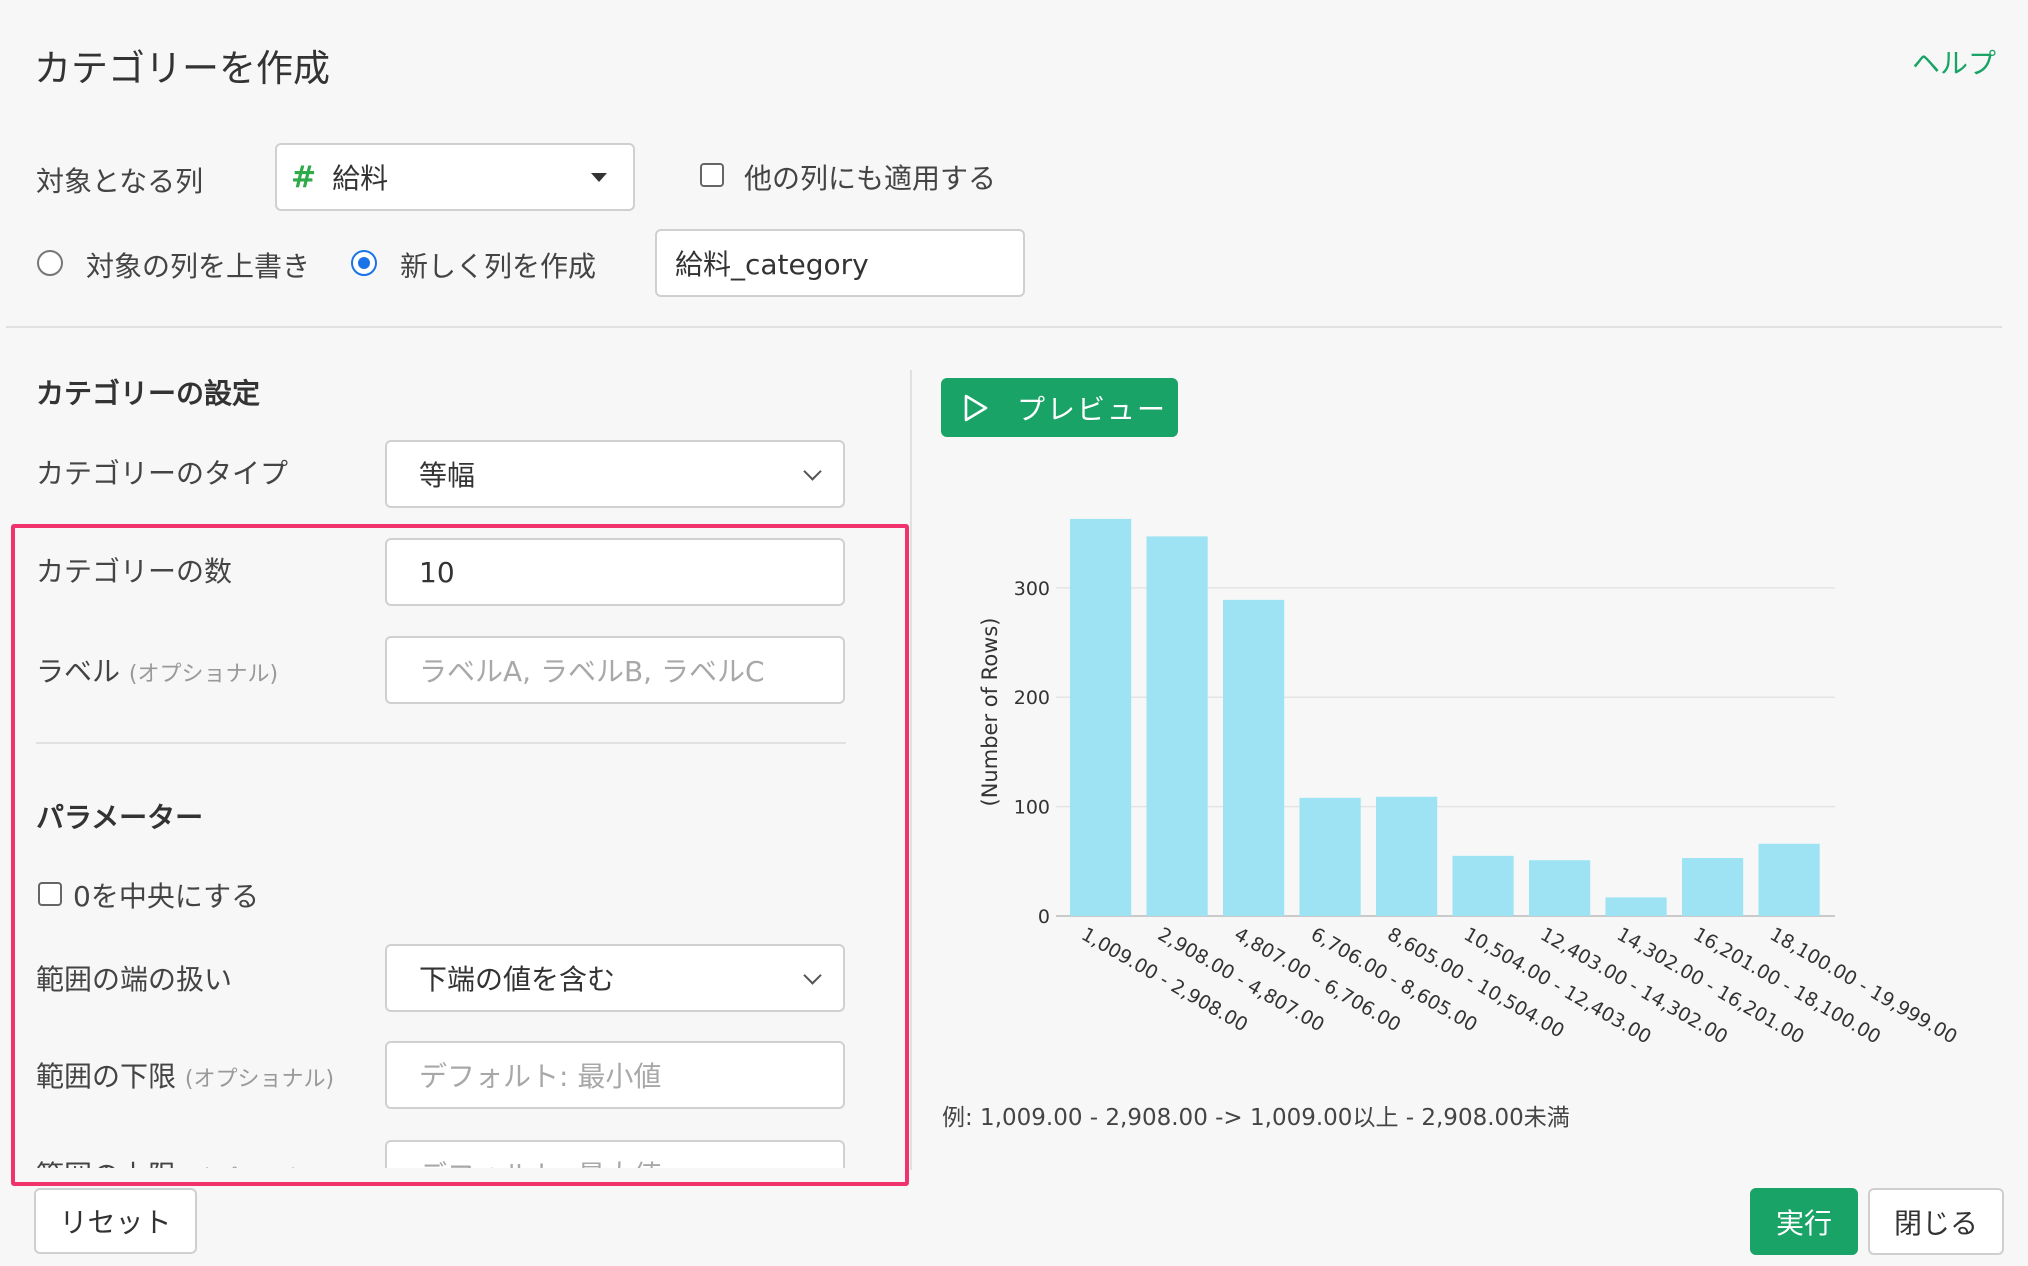  What do you see at coordinates (1954, 62) in the screenshot?
I see `help-link: ヘルプ` at bounding box center [1954, 62].